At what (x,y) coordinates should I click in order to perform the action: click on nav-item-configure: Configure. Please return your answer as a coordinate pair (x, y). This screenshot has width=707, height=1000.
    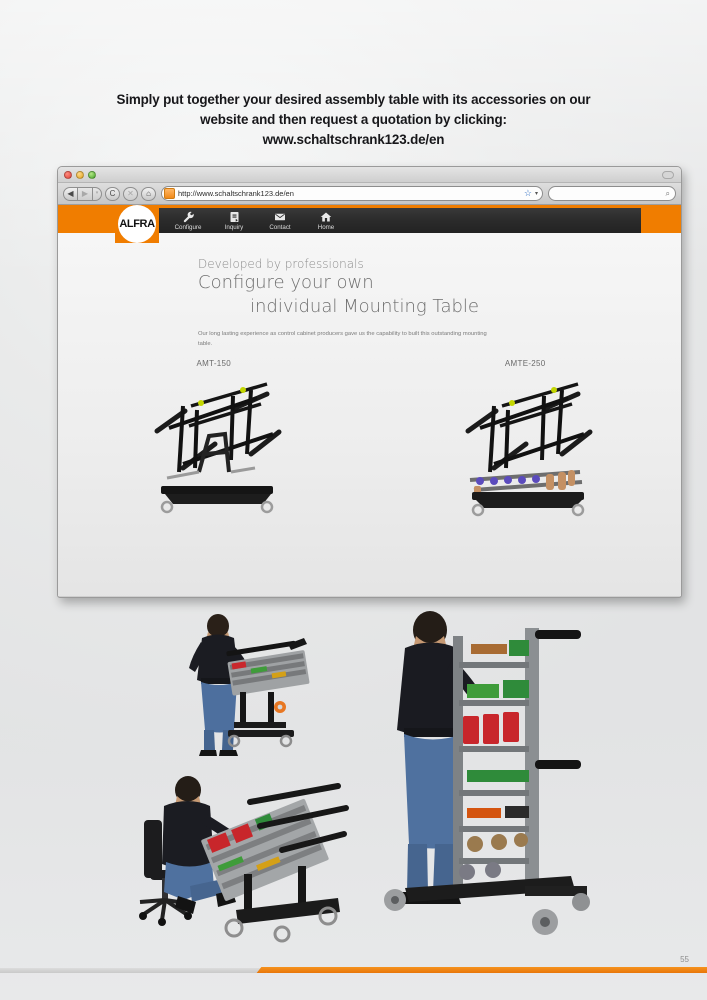
    Looking at the image, I should click on (188, 221).